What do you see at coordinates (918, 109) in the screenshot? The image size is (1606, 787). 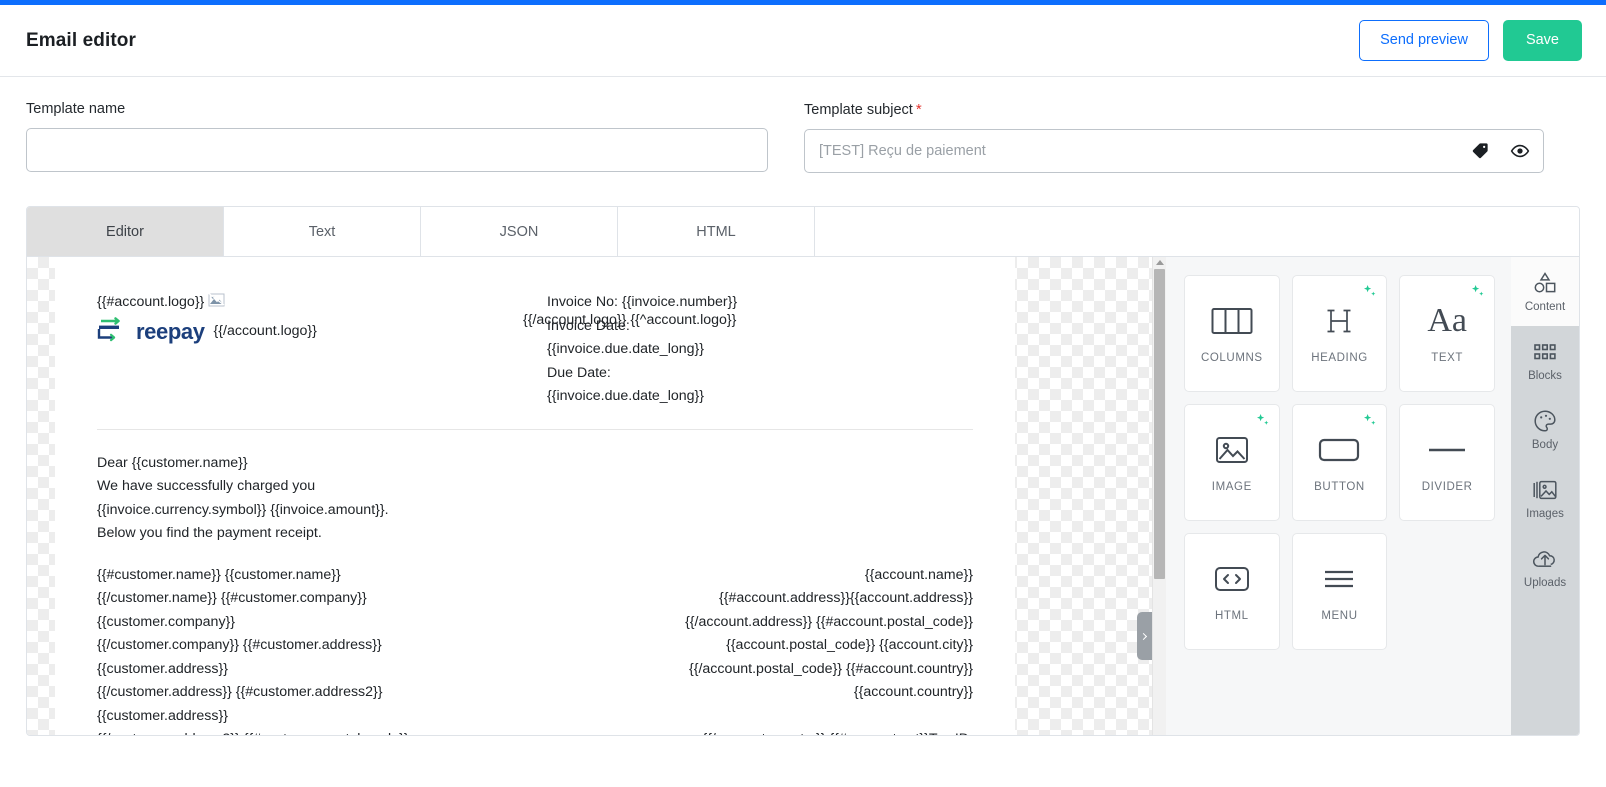 I see `required-marker: *` at bounding box center [918, 109].